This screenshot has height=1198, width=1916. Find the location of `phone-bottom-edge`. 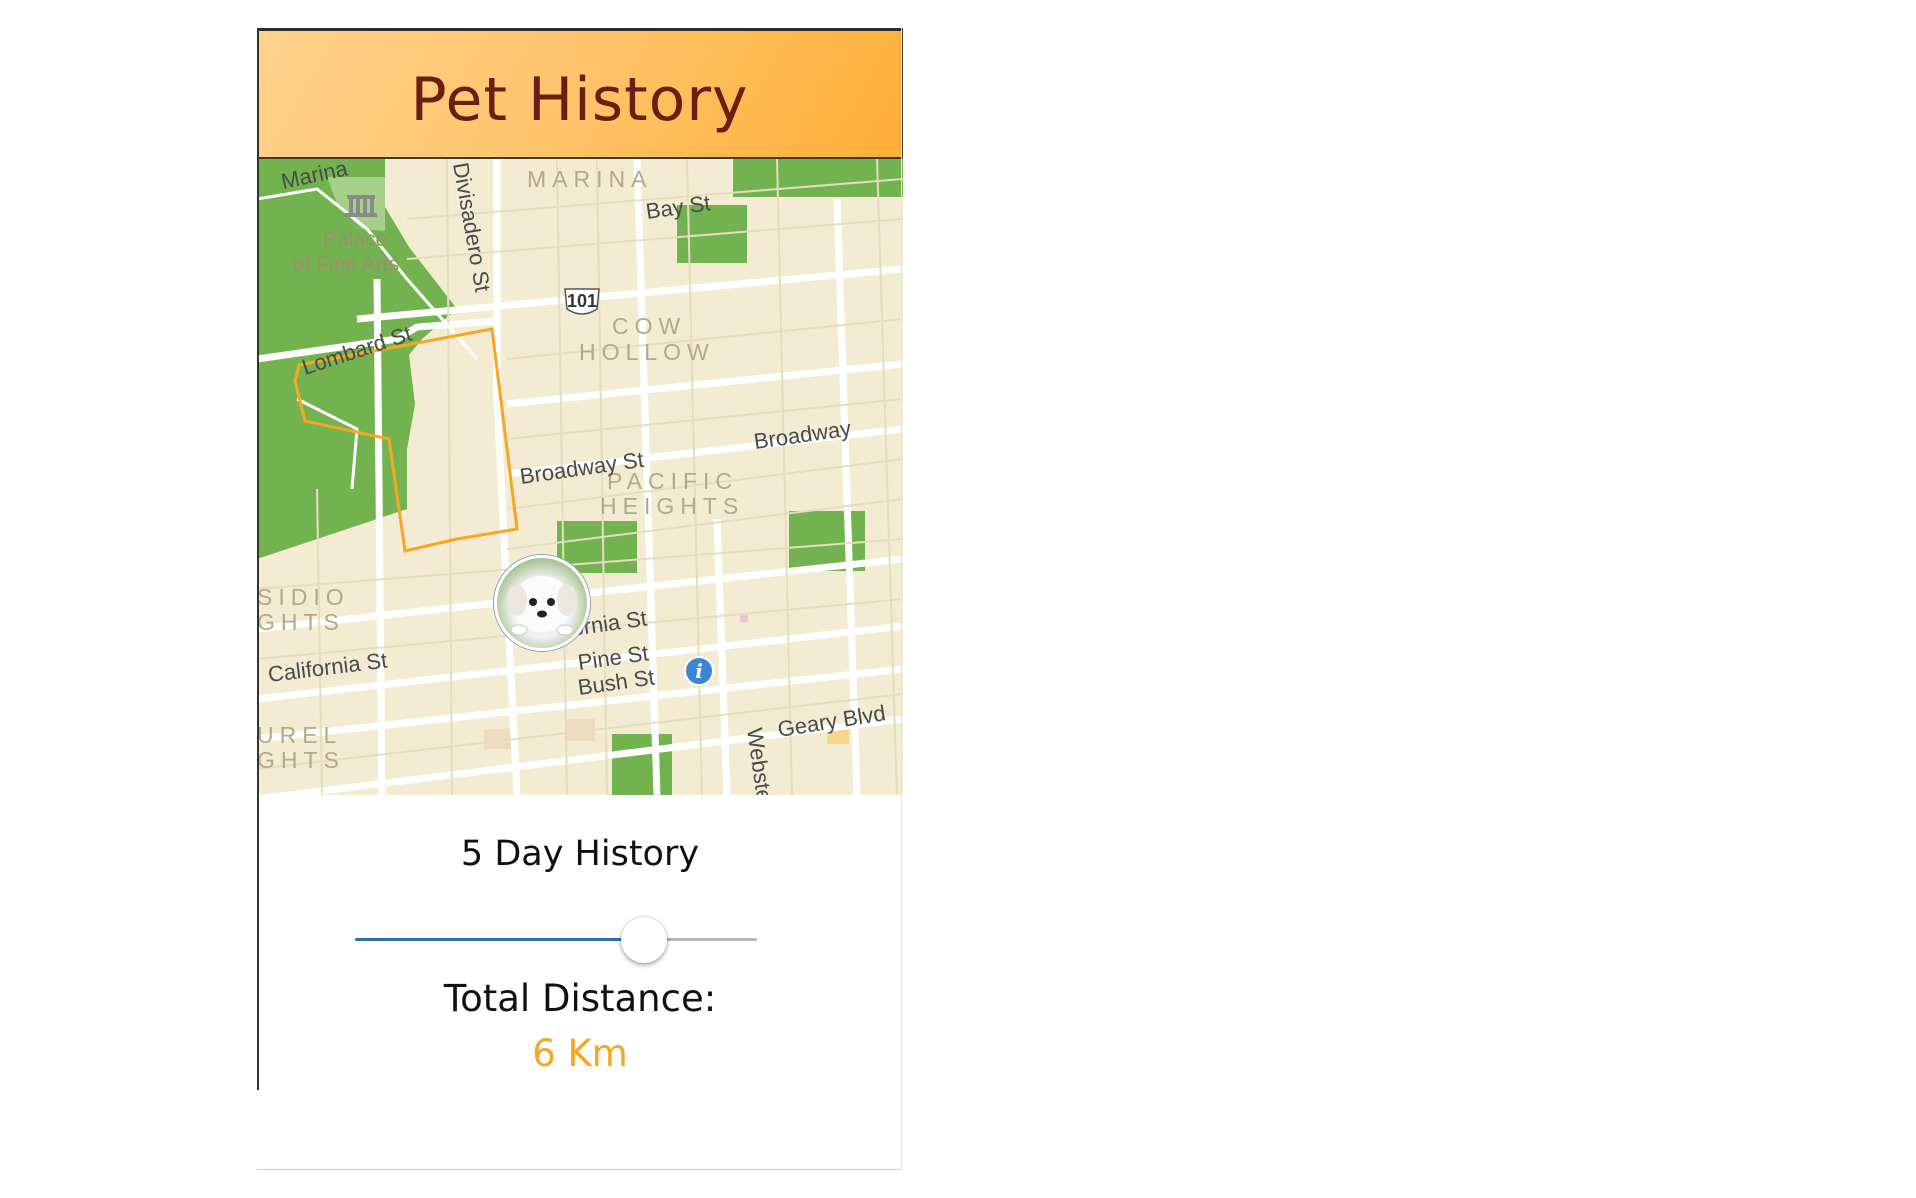

phone-bottom-edge is located at coordinates (579, 1169).